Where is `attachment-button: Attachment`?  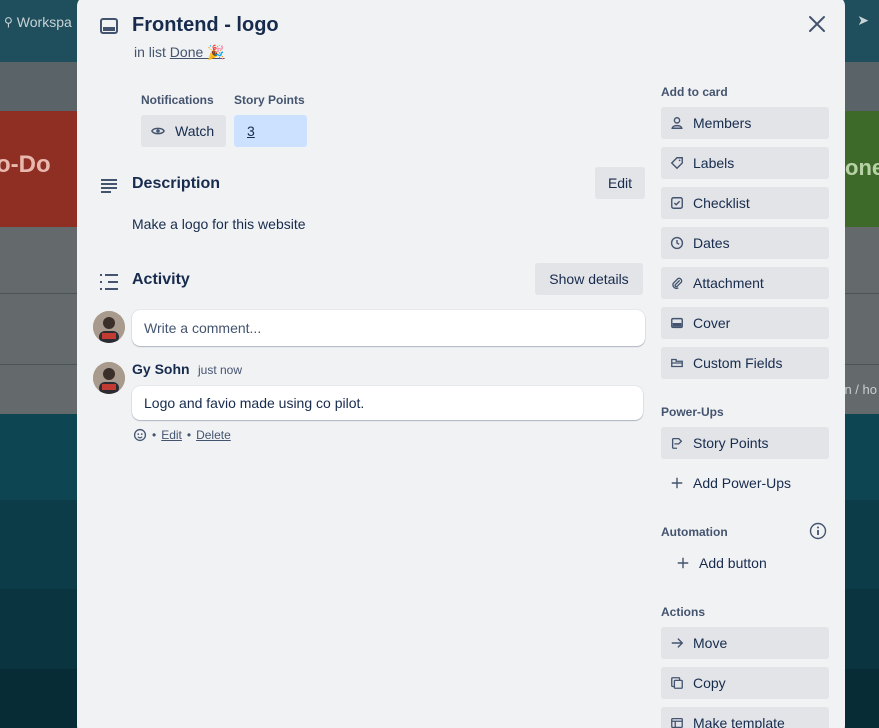 attachment-button: Attachment is located at coordinates (745, 283).